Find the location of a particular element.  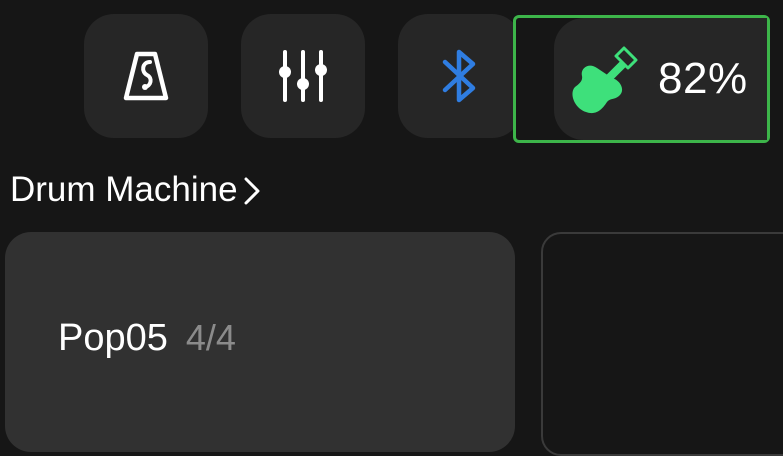

device-battery-status: 82% is located at coordinates (641, 79).